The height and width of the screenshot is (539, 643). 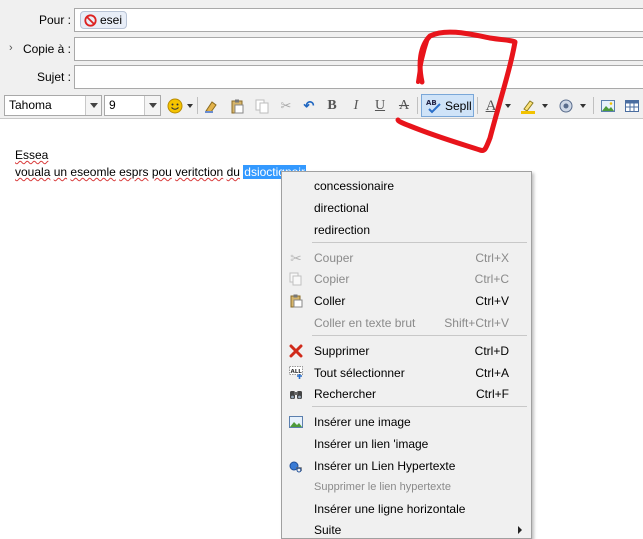 What do you see at coordinates (309, 106) in the screenshot?
I see `undo-icon: ↶` at bounding box center [309, 106].